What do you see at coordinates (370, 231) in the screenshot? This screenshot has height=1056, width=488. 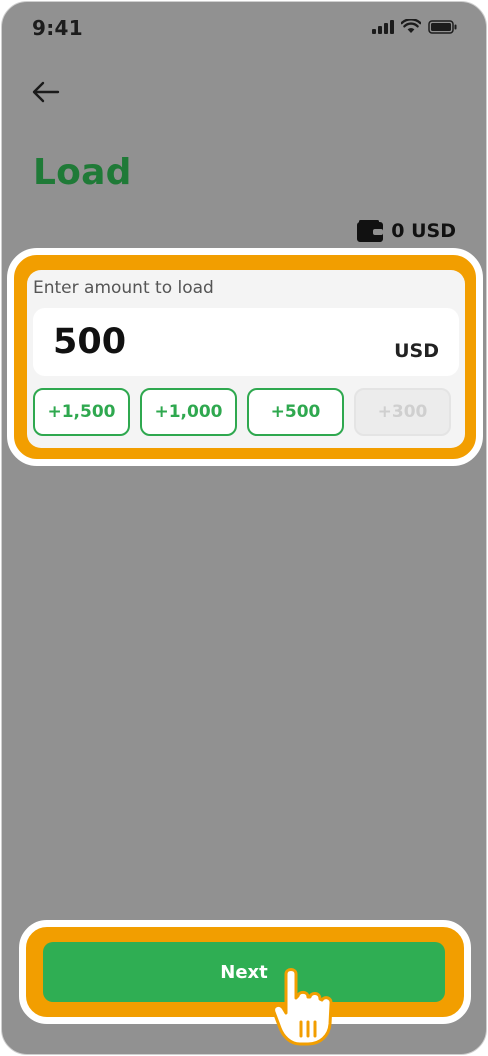 I see `wallet-icon` at bounding box center [370, 231].